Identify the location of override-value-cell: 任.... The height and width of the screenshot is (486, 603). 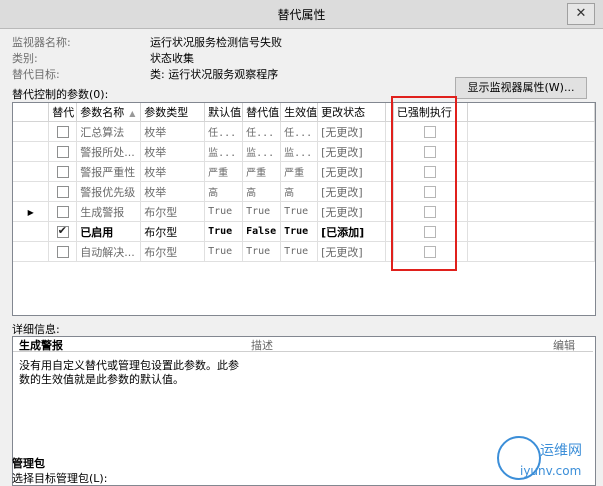
(262, 131).